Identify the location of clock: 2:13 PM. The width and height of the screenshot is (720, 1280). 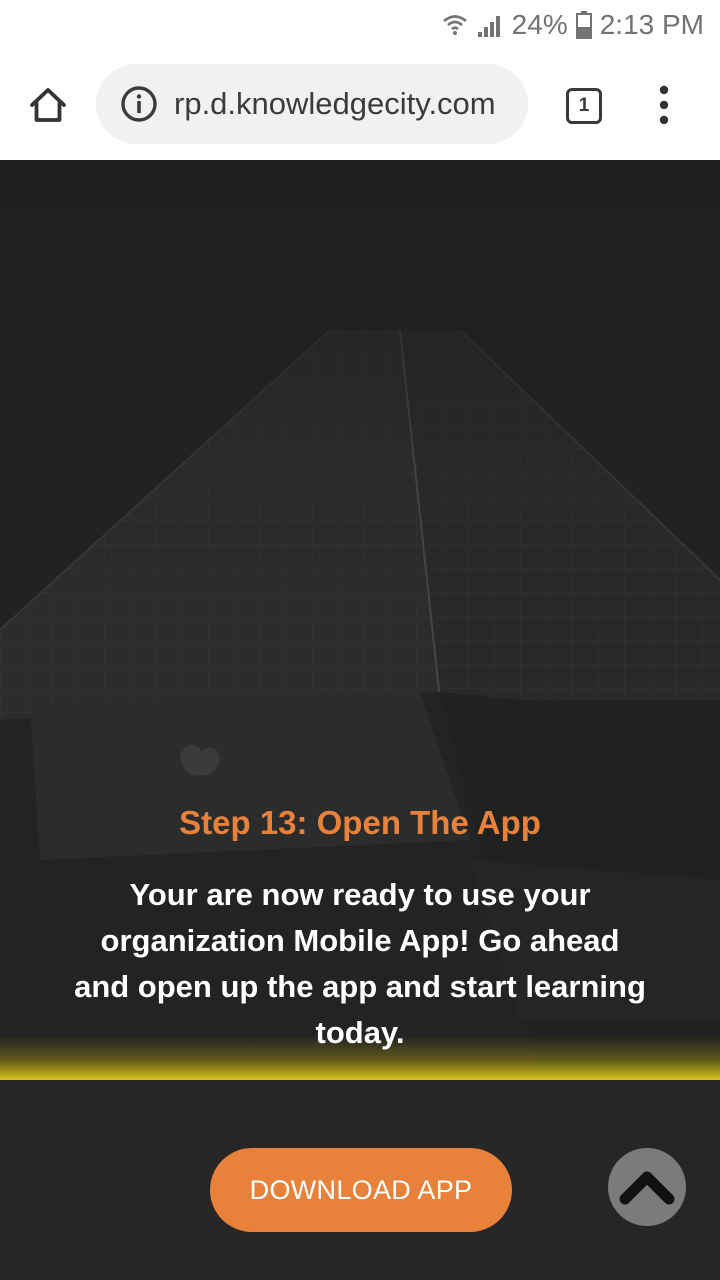
(651, 24).